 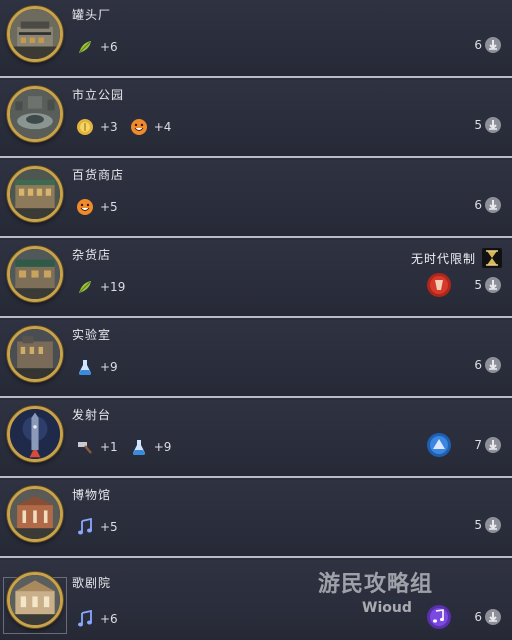 What do you see at coordinates (256, 119) in the screenshot?
I see `building-row: 市立公园 +3 +4 5` at bounding box center [256, 119].